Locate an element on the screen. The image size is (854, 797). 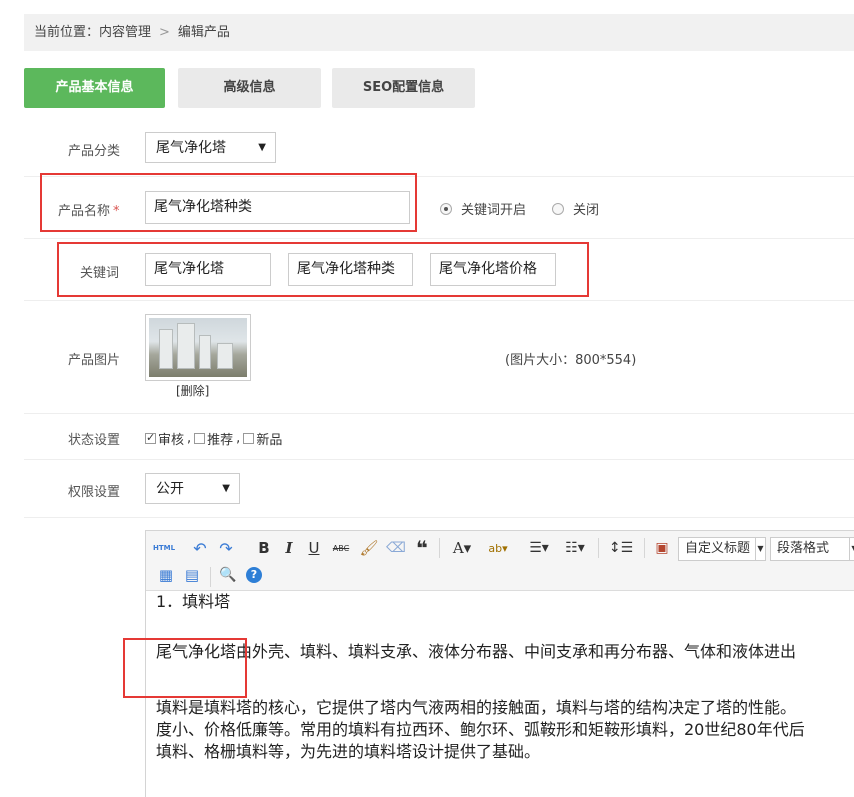
paragraph-format-select: 段落格式 ▼ is located at coordinates (812, 549).